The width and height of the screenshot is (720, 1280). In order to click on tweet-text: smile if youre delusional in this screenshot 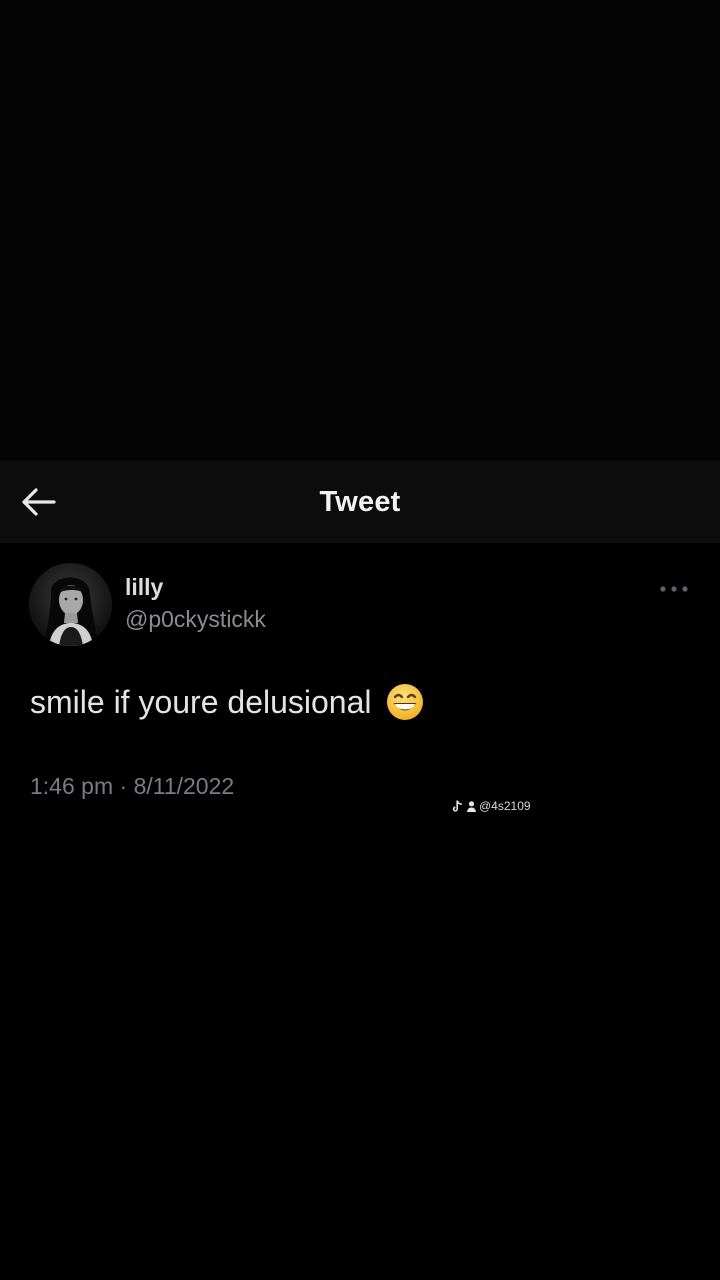, I will do `click(227, 702)`.